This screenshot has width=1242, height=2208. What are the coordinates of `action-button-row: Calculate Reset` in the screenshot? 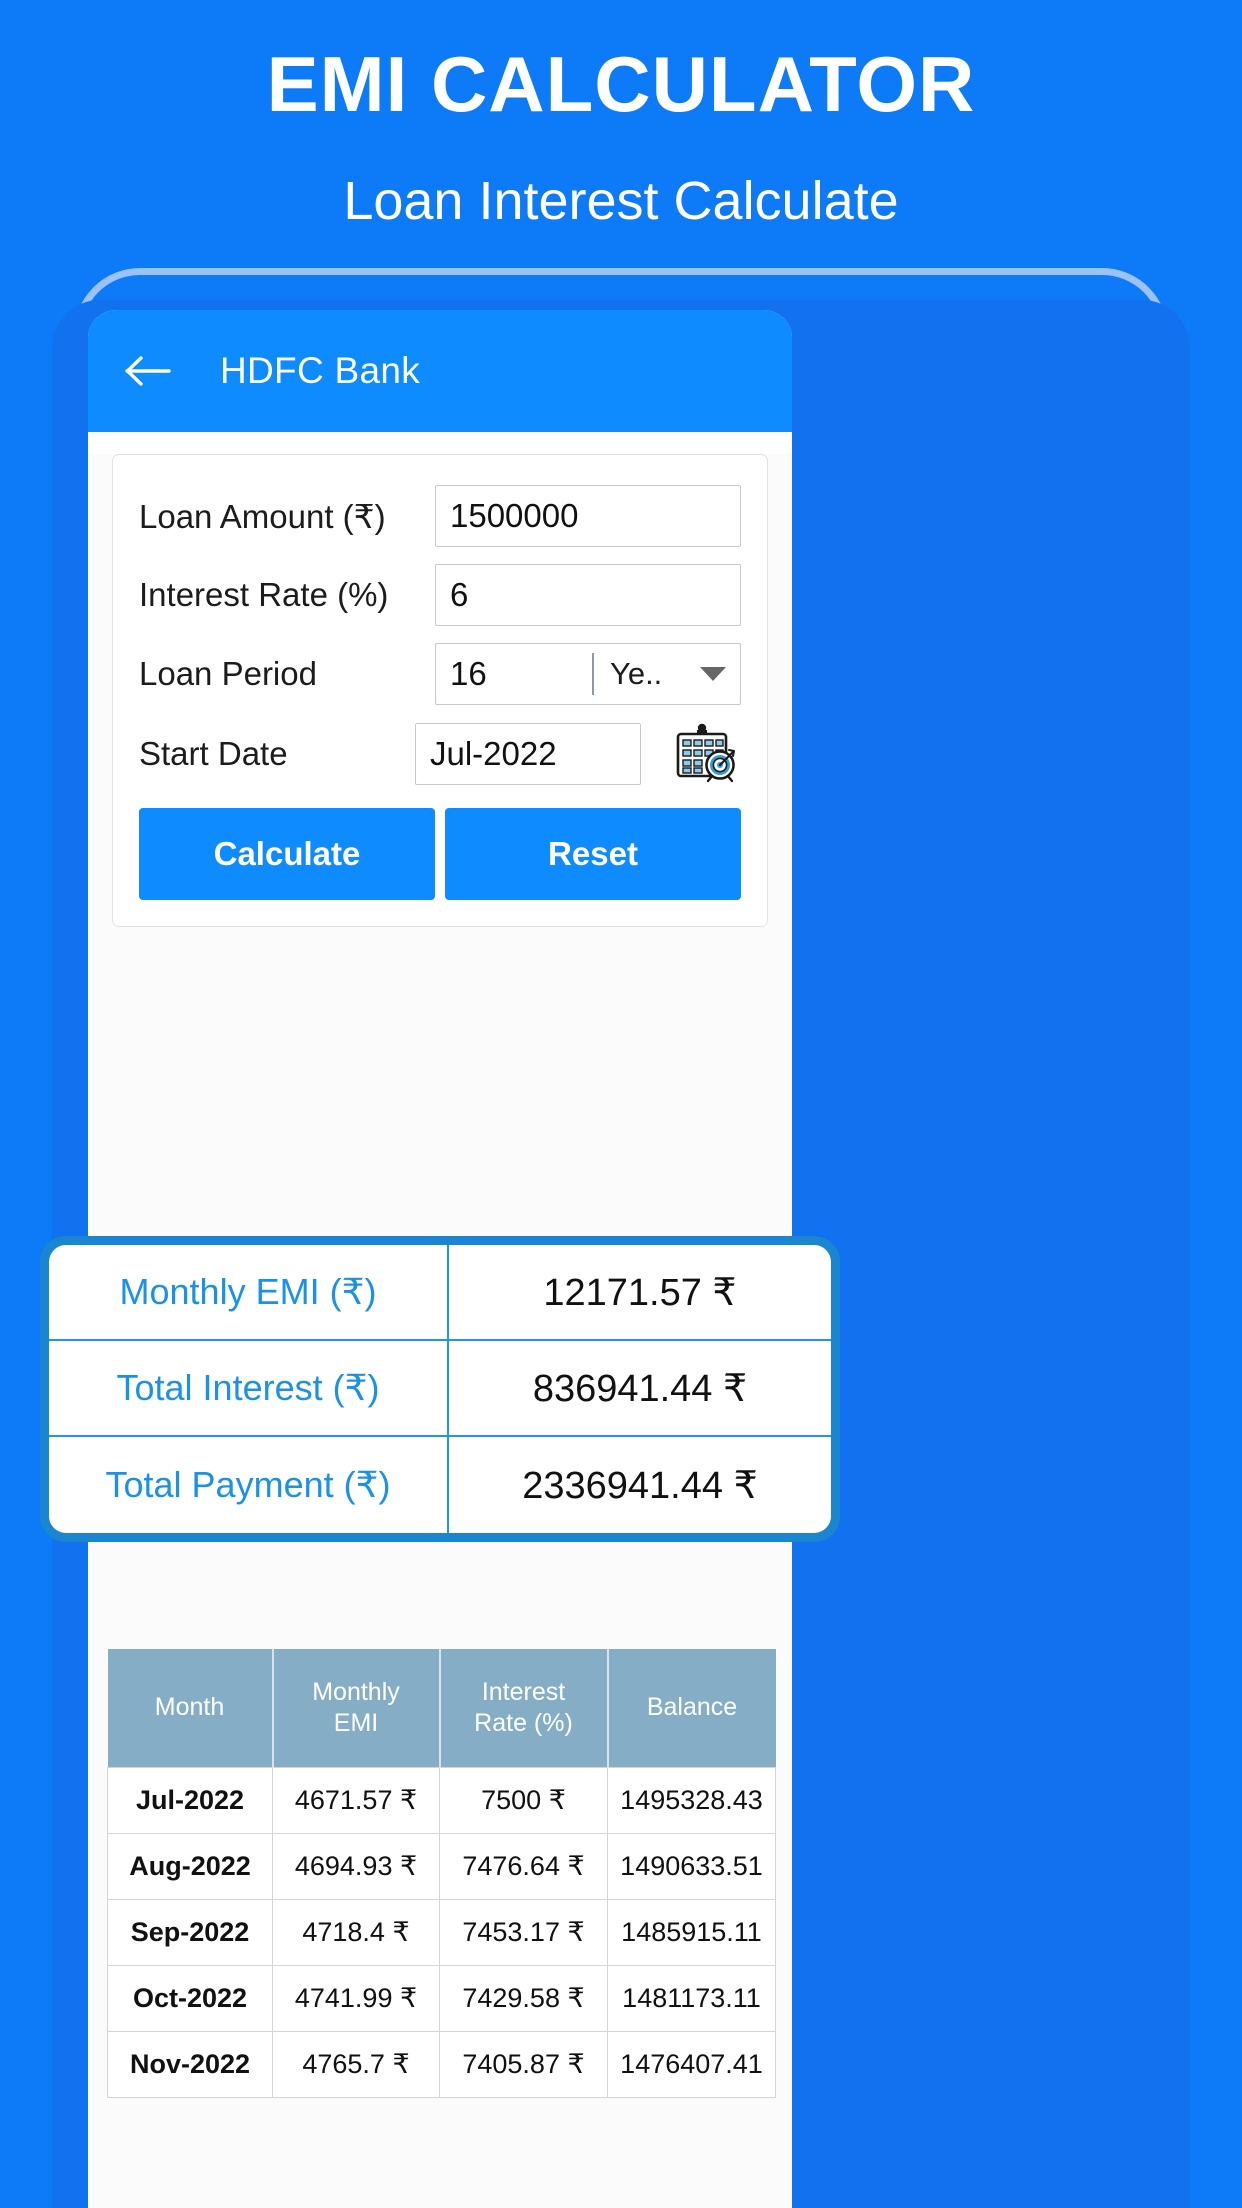 It's located at (440, 854).